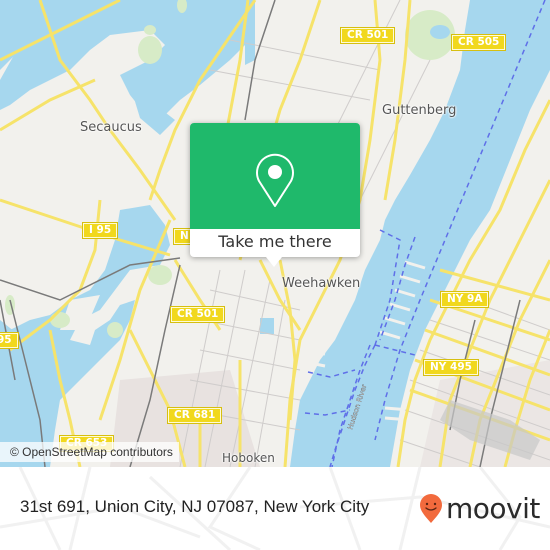  Describe the element at coordinates (419, 110) in the screenshot. I see `place-label-guttenberg: Guttenberg` at that location.